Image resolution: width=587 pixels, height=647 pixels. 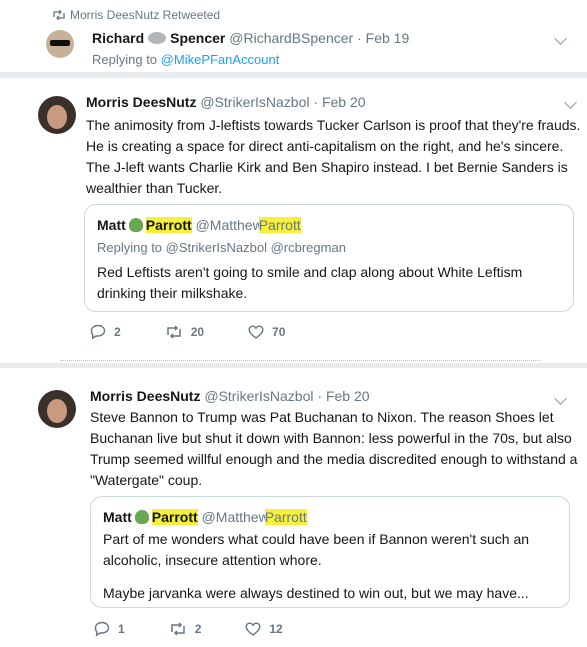 What do you see at coordinates (220, 59) in the screenshot?
I see `replying-handle-link: @MikePFanAccount` at bounding box center [220, 59].